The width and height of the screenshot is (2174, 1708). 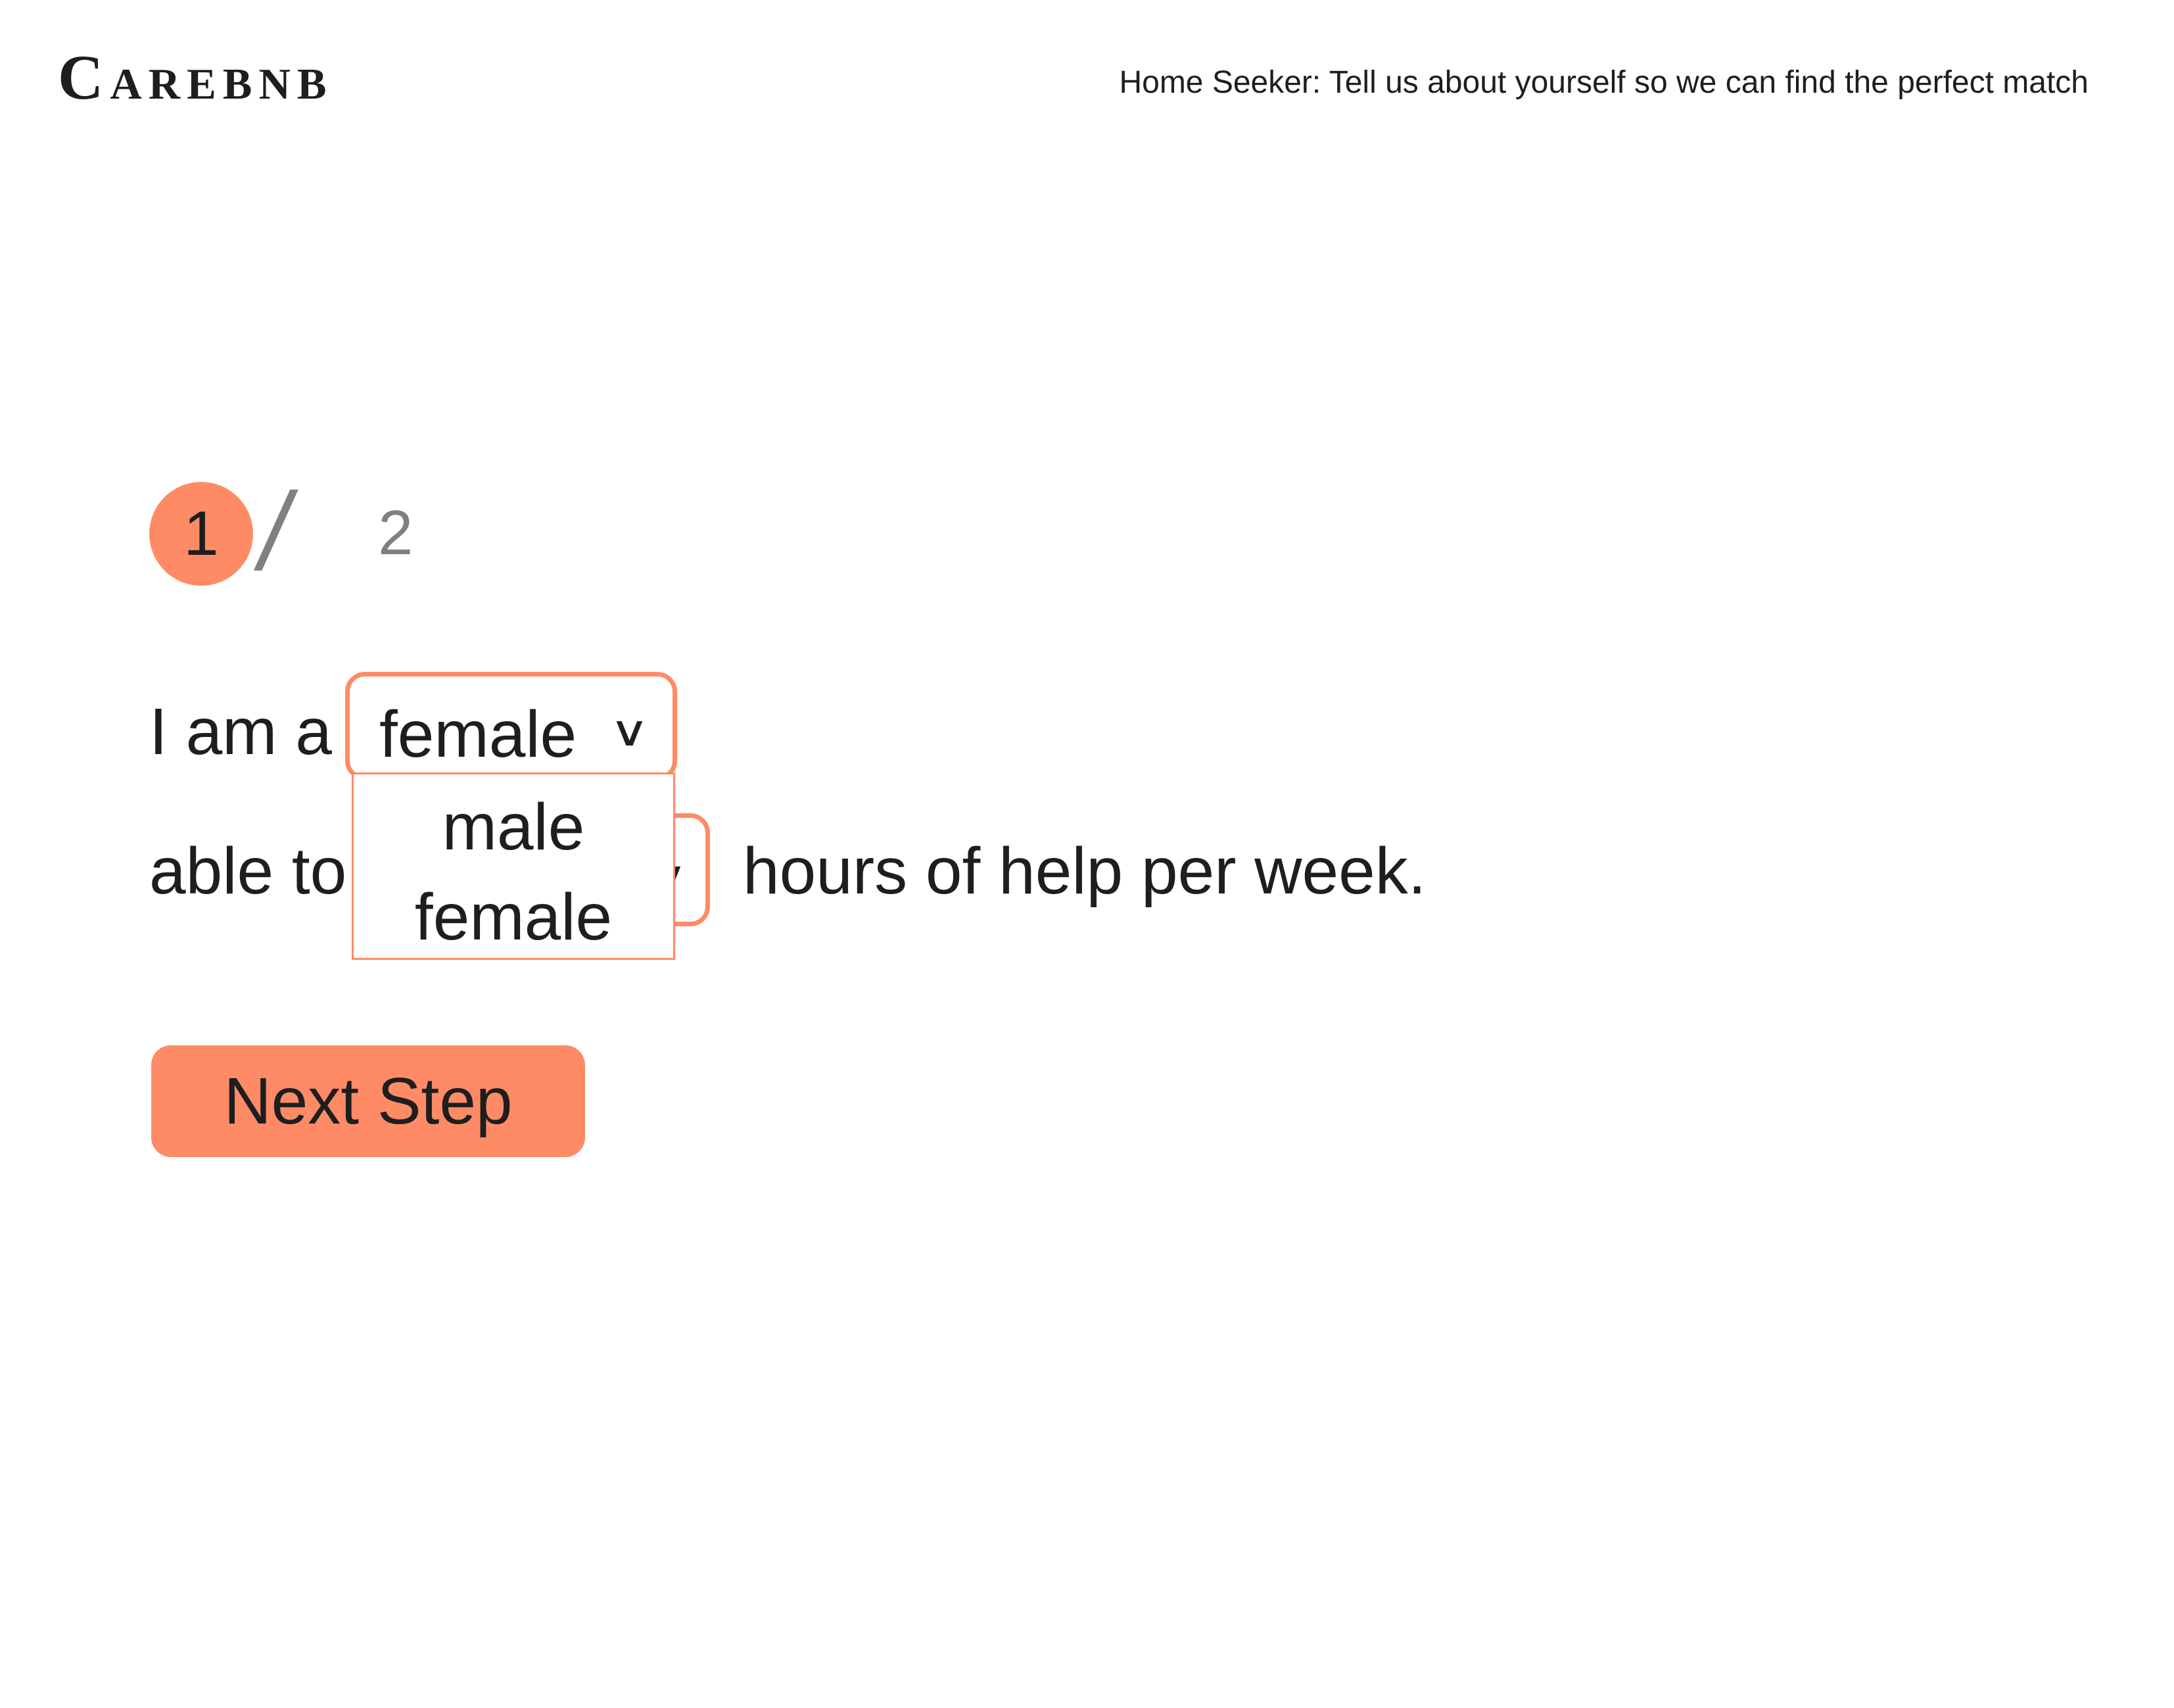 What do you see at coordinates (513, 827) in the screenshot?
I see `gender-option-male: male` at bounding box center [513, 827].